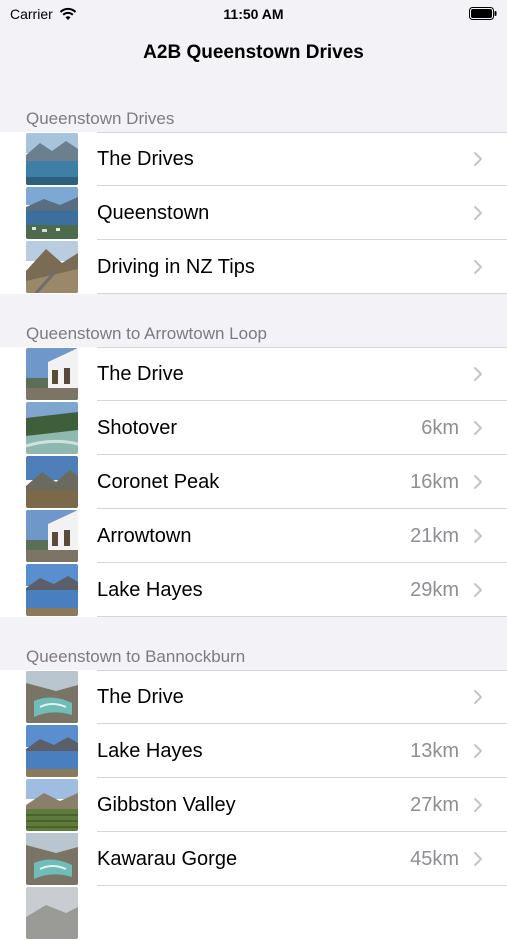 This screenshot has width=507, height=940. Describe the element at coordinates (253, 913) in the screenshot. I see `list-item-partial` at that location.